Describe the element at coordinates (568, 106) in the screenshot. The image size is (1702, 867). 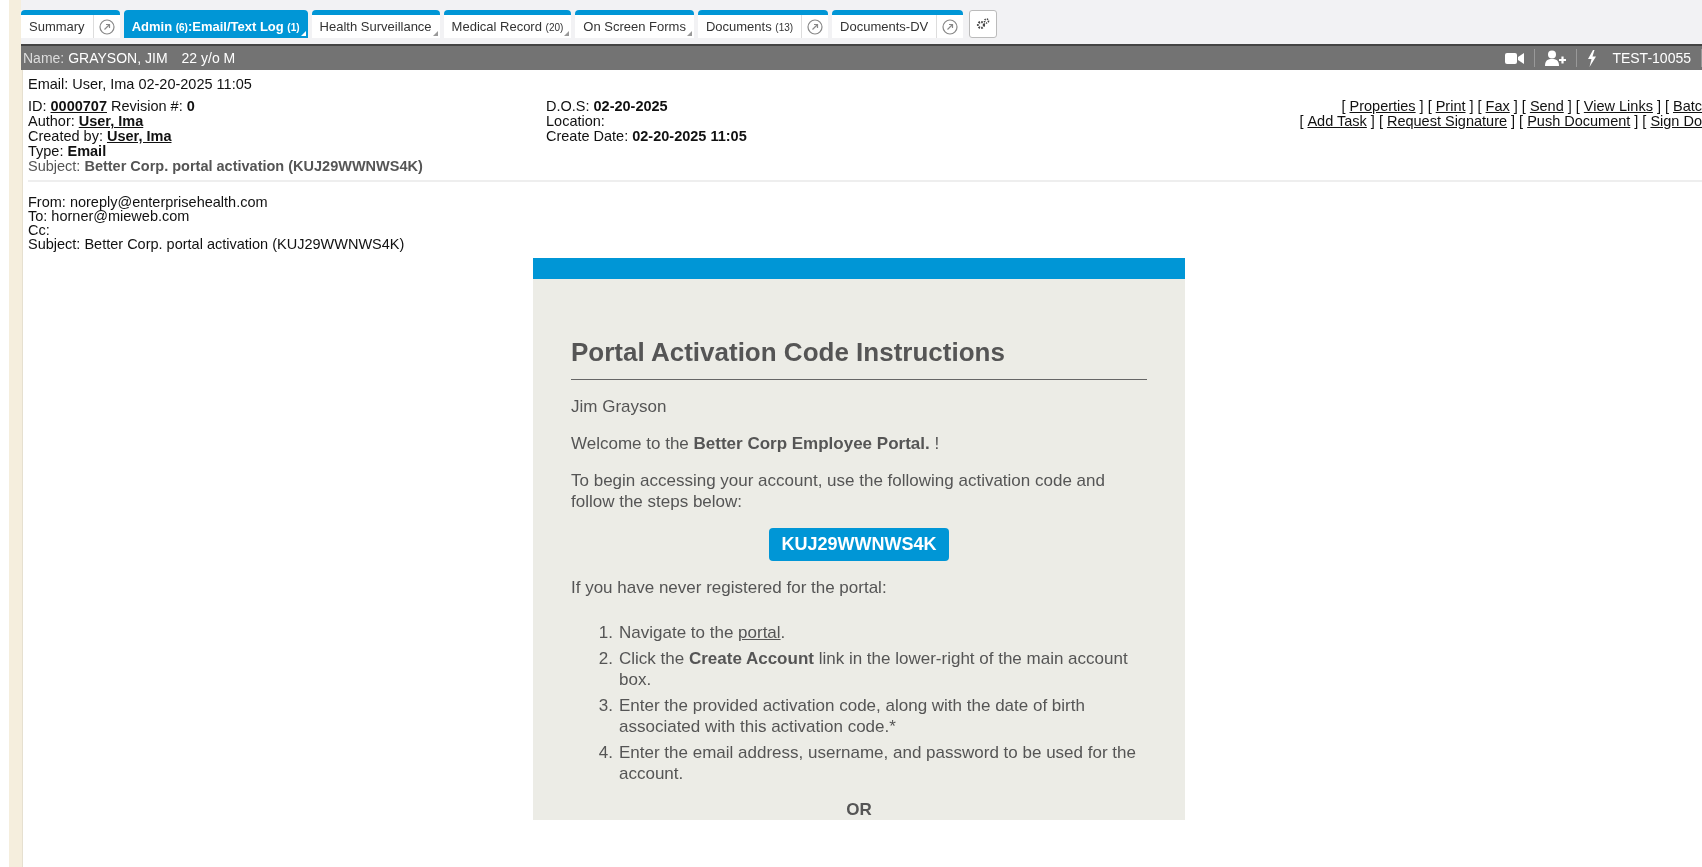
I see `info-label: D.O.S:` at that location.